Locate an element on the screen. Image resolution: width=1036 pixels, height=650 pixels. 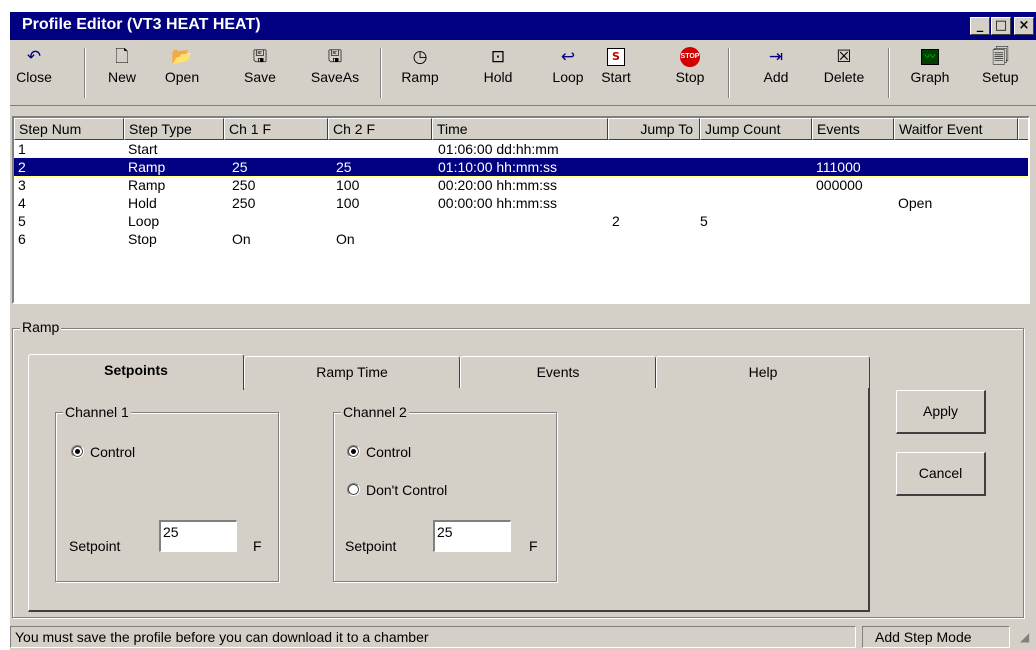
floppy-disk-icon: 🖫 is located at coordinates (260, 57).